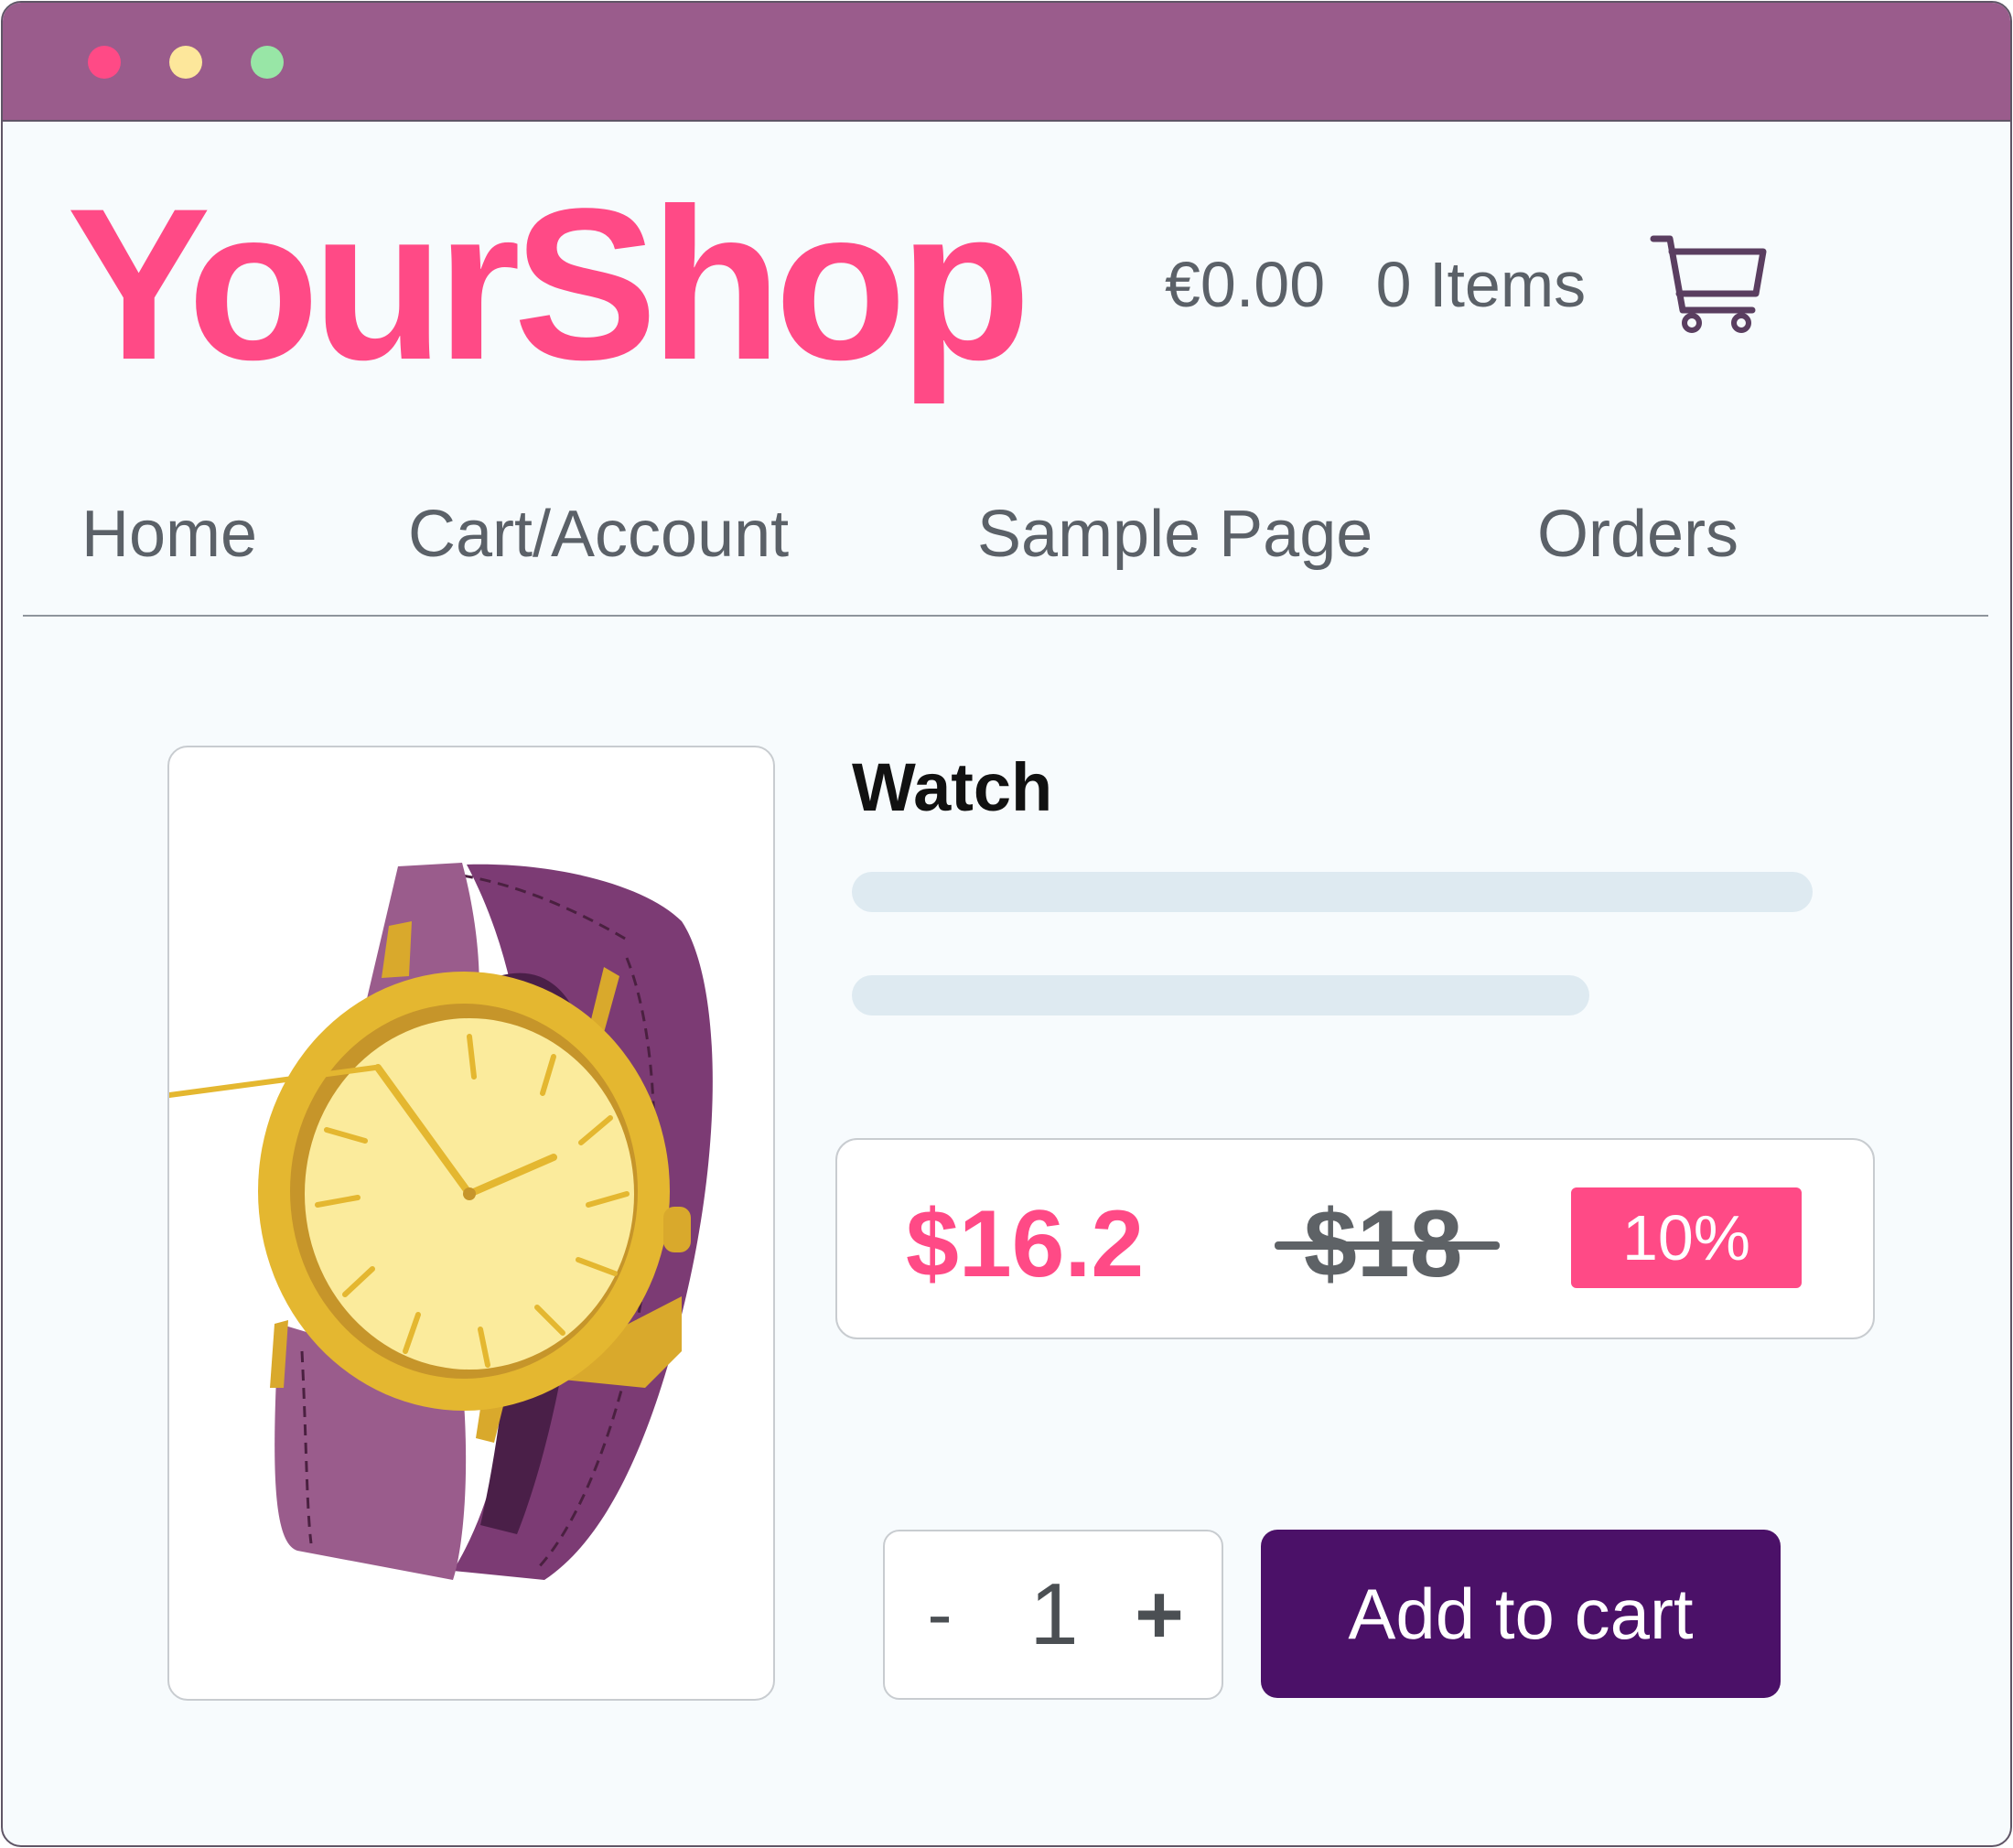 This screenshot has height=1848, width=2013. I want to click on quantity-value: 1, so click(1054, 1614).